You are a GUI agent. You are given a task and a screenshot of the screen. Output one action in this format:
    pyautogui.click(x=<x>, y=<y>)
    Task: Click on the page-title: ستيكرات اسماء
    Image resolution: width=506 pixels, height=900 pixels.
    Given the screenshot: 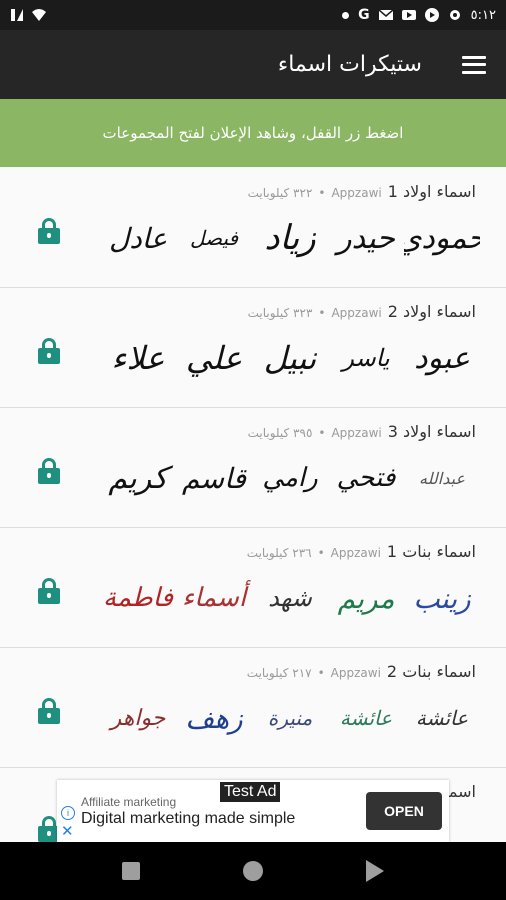 What is the action you would take?
    pyautogui.click(x=349, y=64)
    